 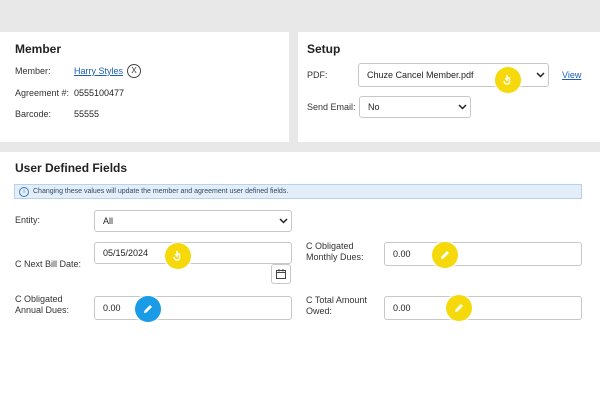 I want to click on entity-select: All, so click(x=193, y=221).